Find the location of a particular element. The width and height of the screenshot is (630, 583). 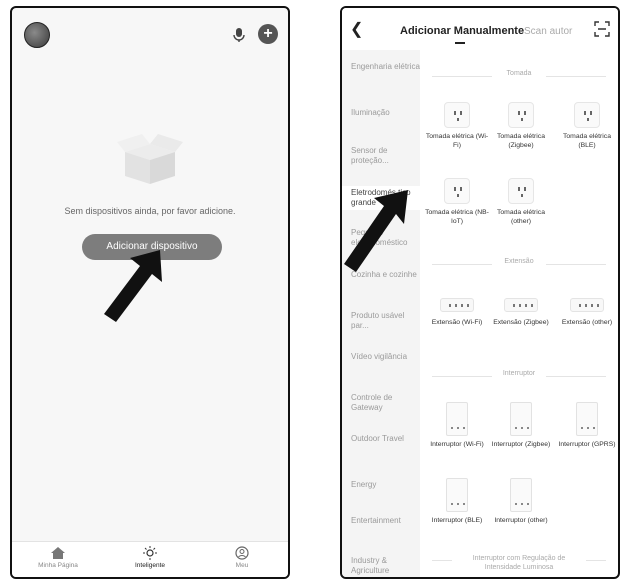

device-item: Interruptor (other) is located at coordinates (521, 501).